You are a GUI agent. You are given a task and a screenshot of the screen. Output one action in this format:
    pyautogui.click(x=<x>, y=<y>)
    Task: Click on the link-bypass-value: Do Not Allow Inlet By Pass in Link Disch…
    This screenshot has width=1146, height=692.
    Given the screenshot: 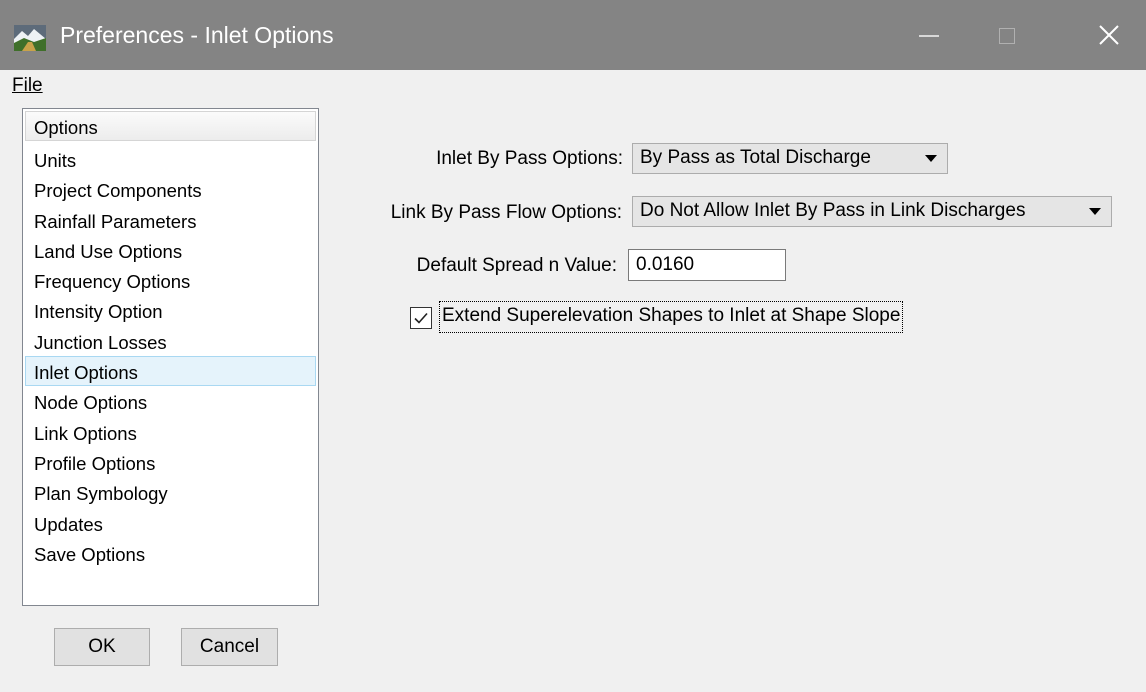 What is the action you would take?
    pyautogui.click(x=833, y=210)
    